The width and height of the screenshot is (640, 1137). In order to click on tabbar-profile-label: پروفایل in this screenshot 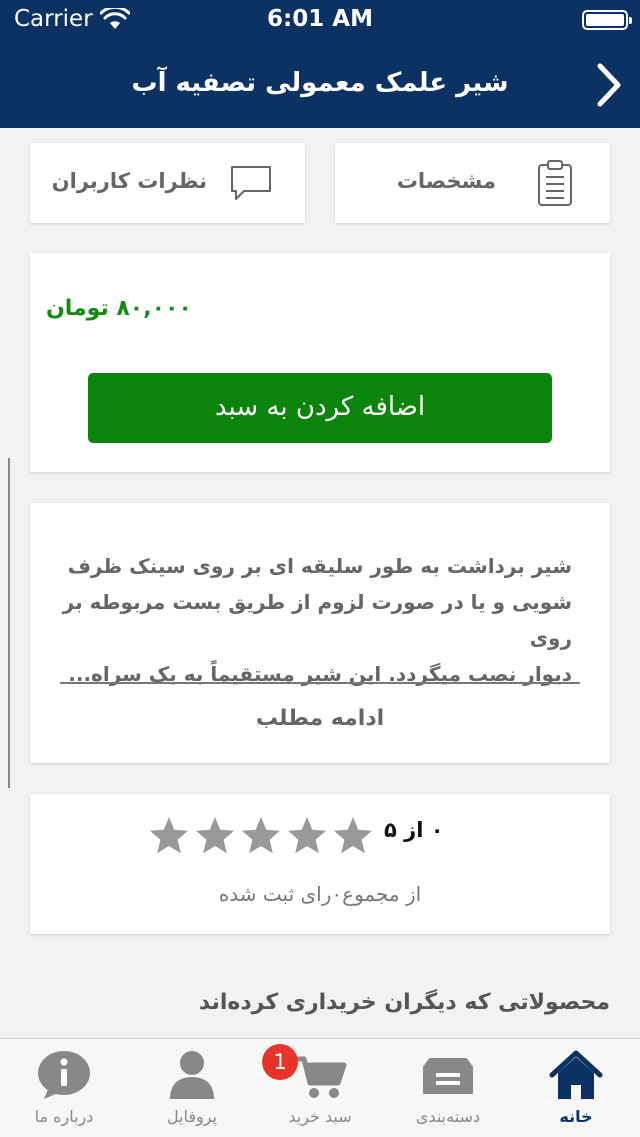, I will do `click(192, 1116)`.